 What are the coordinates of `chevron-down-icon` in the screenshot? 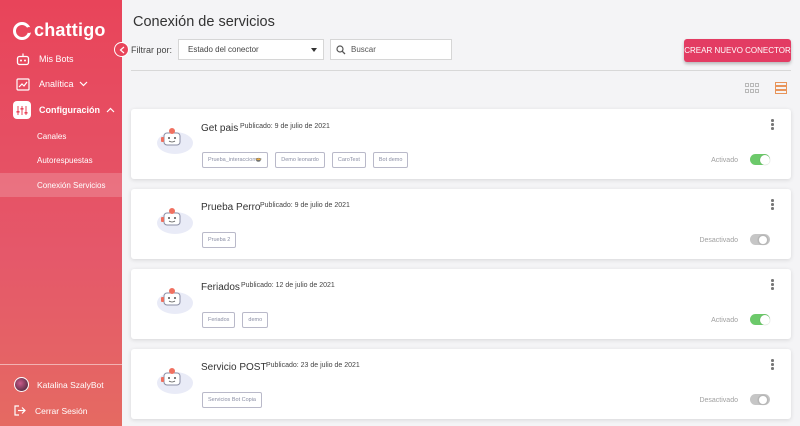 It's located at (83, 84).